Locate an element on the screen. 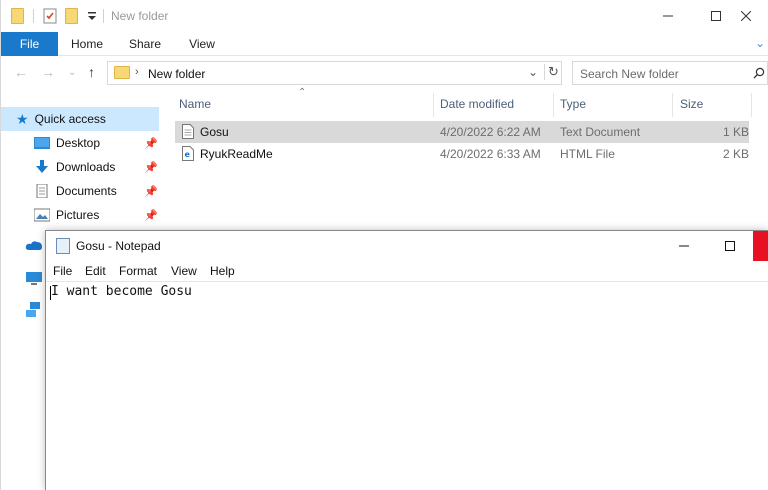 Image resolution: width=768 pixels, height=490 pixels. address-field: › New folder ⌄ ↻ is located at coordinates (334, 73).